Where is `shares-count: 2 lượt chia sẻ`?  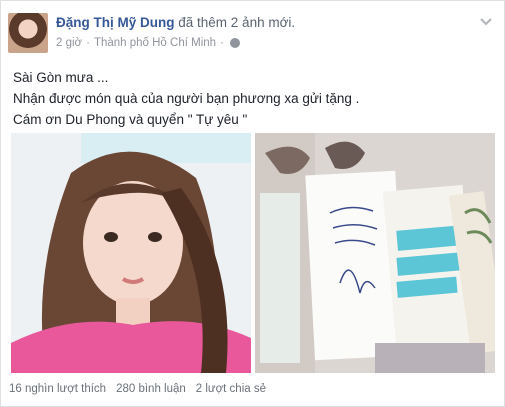 shares-count: 2 lượt chia sẻ is located at coordinates (231, 389).